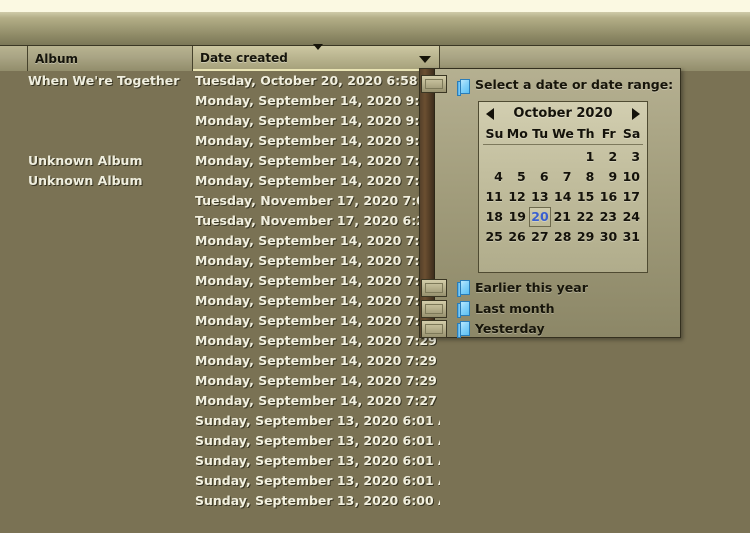 Image resolution: width=750 pixels, height=533 pixels. What do you see at coordinates (608, 177) in the screenshot?
I see `calendar-day-cell: 9` at bounding box center [608, 177].